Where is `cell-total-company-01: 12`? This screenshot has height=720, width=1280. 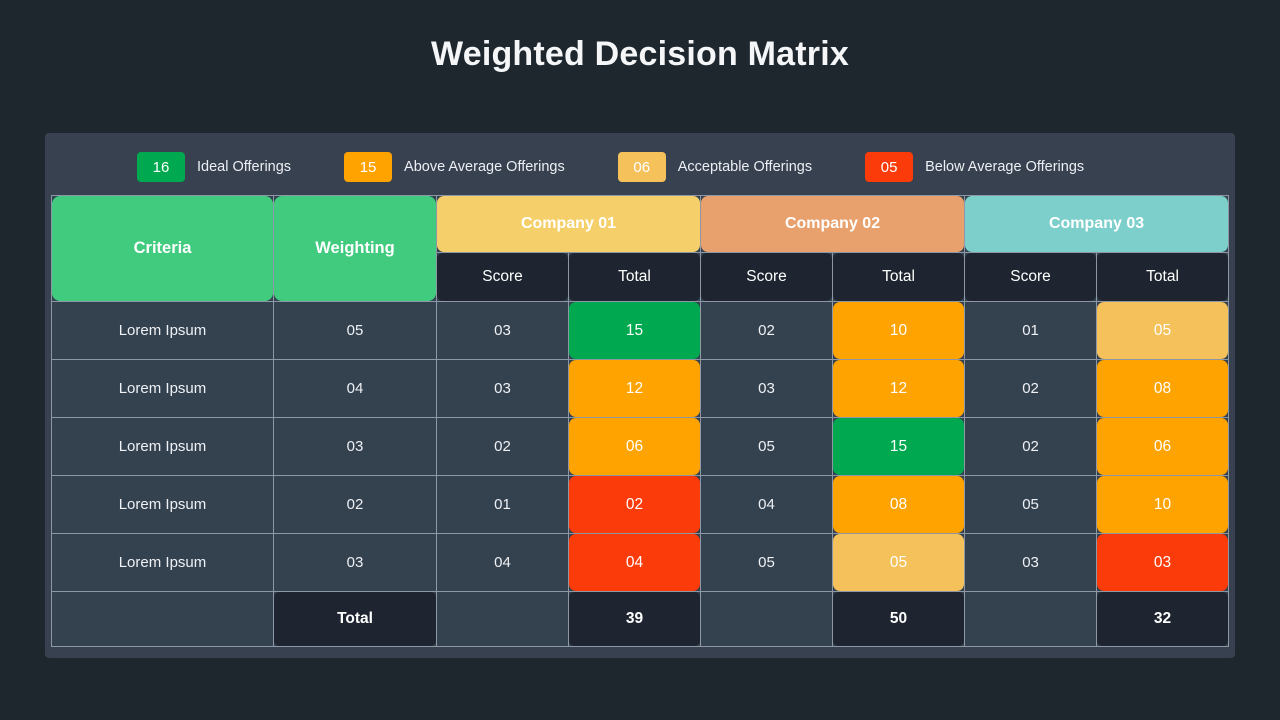
cell-total-company-01: 12 is located at coordinates (634, 388).